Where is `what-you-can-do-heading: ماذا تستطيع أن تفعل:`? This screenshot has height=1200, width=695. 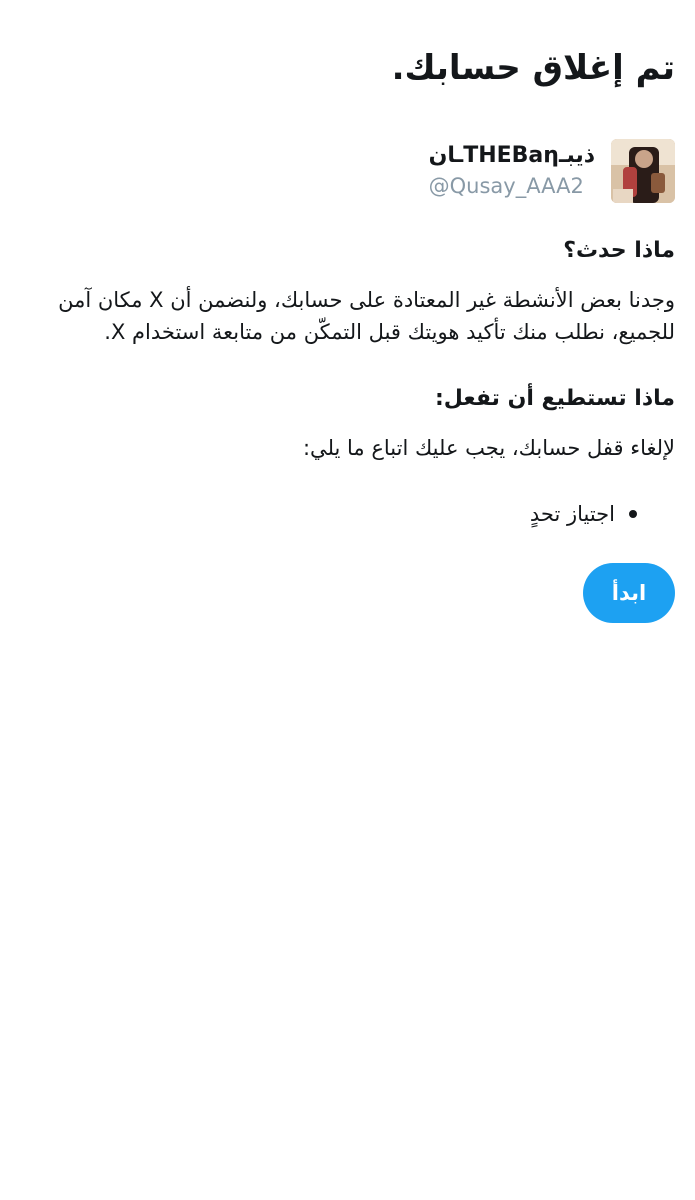 what-you-can-do-heading: ماذا تستطيع أن تفعل: is located at coordinates (554, 398).